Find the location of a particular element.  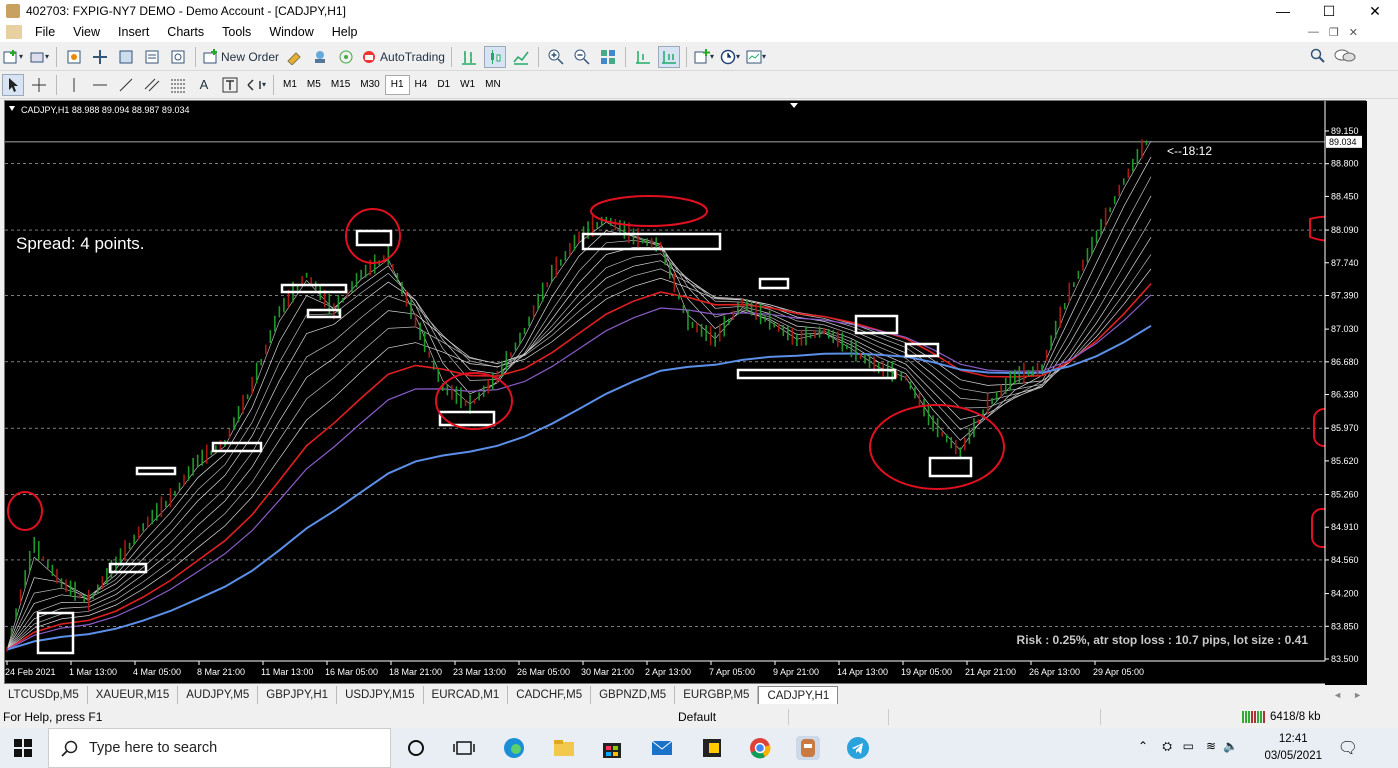

volume-icon: 🔈 is located at coordinates (1230, 746).